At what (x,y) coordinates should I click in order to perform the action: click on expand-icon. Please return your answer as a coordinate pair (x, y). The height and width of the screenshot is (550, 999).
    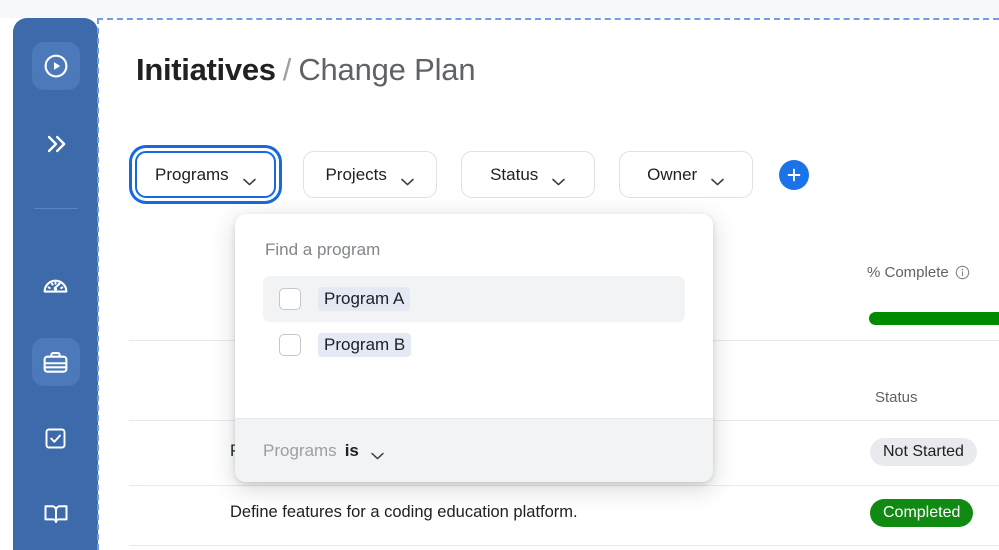
    Looking at the image, I should click on (56, 144).